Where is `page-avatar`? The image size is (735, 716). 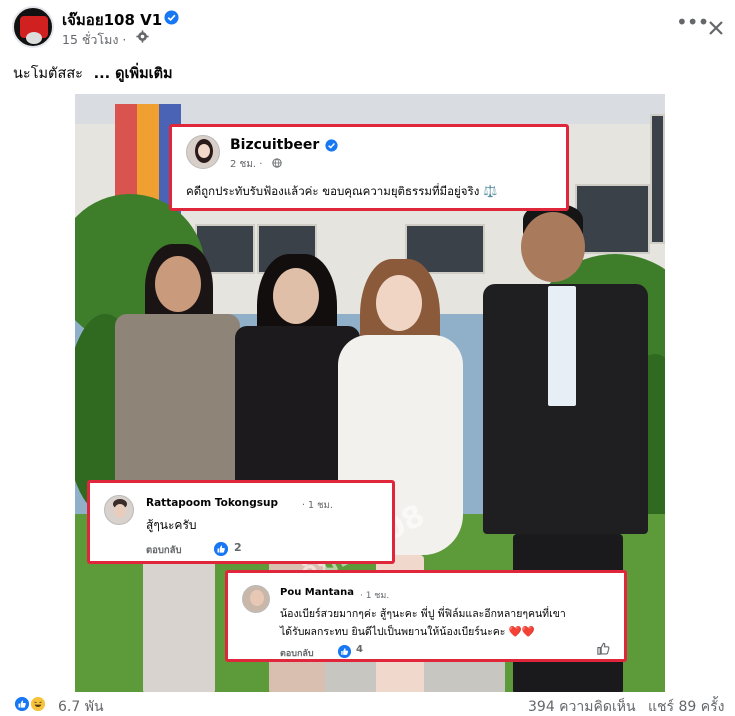
page-avatar is located at coordinates (33, 27).